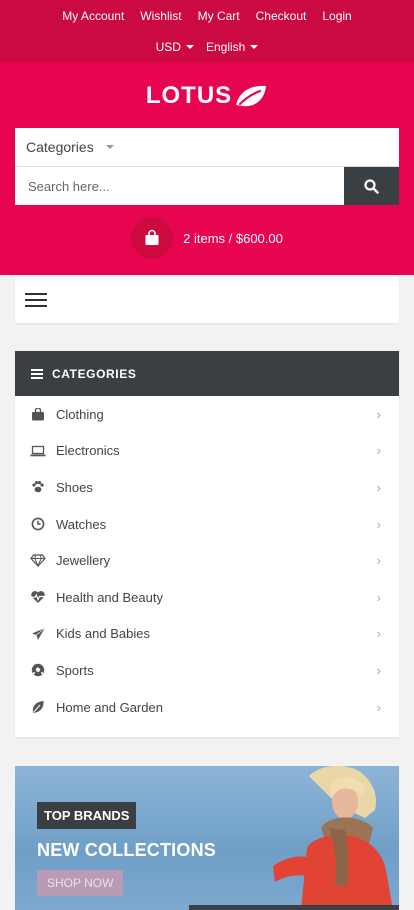 The image size is (414, 910). What do you see at coordinates (109, 707) in the screenshot?
I see `category-label: Home and Garden` at bounding box center [109, 707].